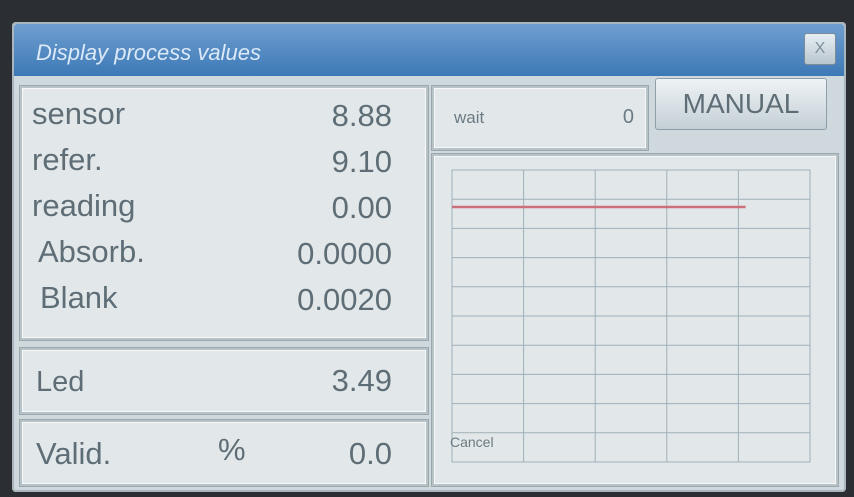  I want to click on wait-label: wait, so click(469, 117).